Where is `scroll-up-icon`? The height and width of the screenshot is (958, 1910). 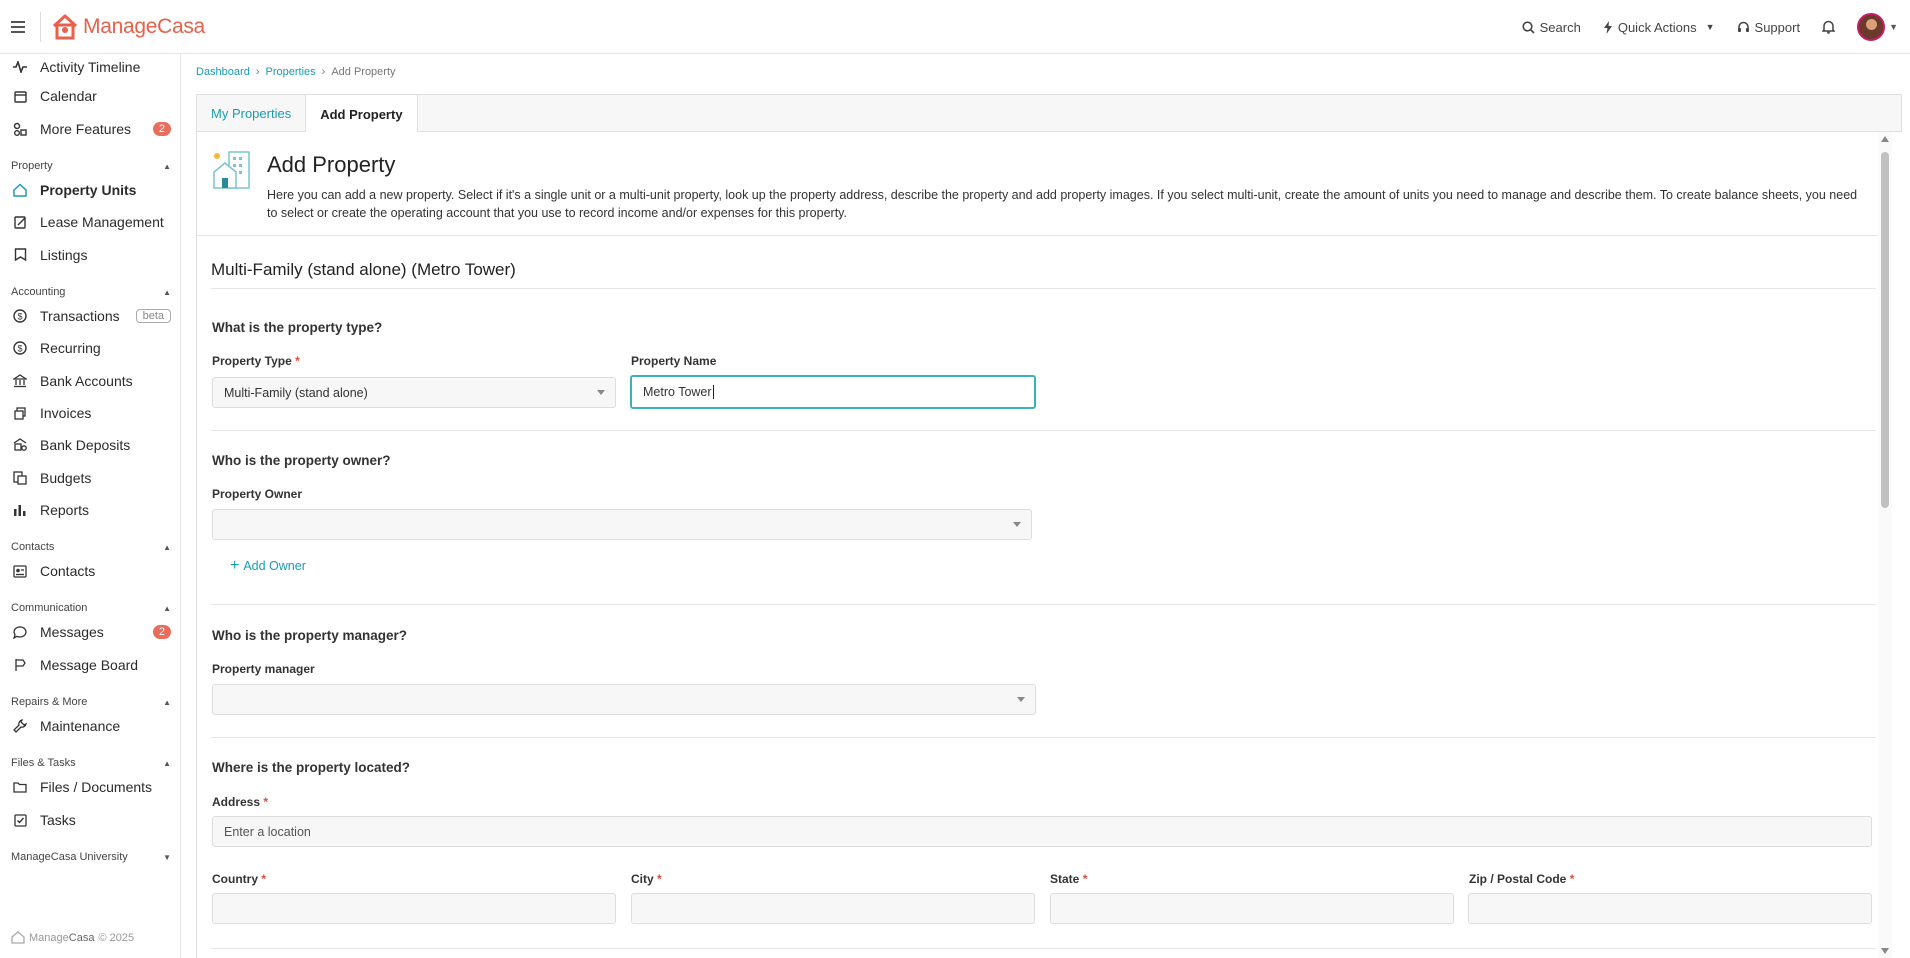 scroll-up-icon is located at coordinates (1885, 139).